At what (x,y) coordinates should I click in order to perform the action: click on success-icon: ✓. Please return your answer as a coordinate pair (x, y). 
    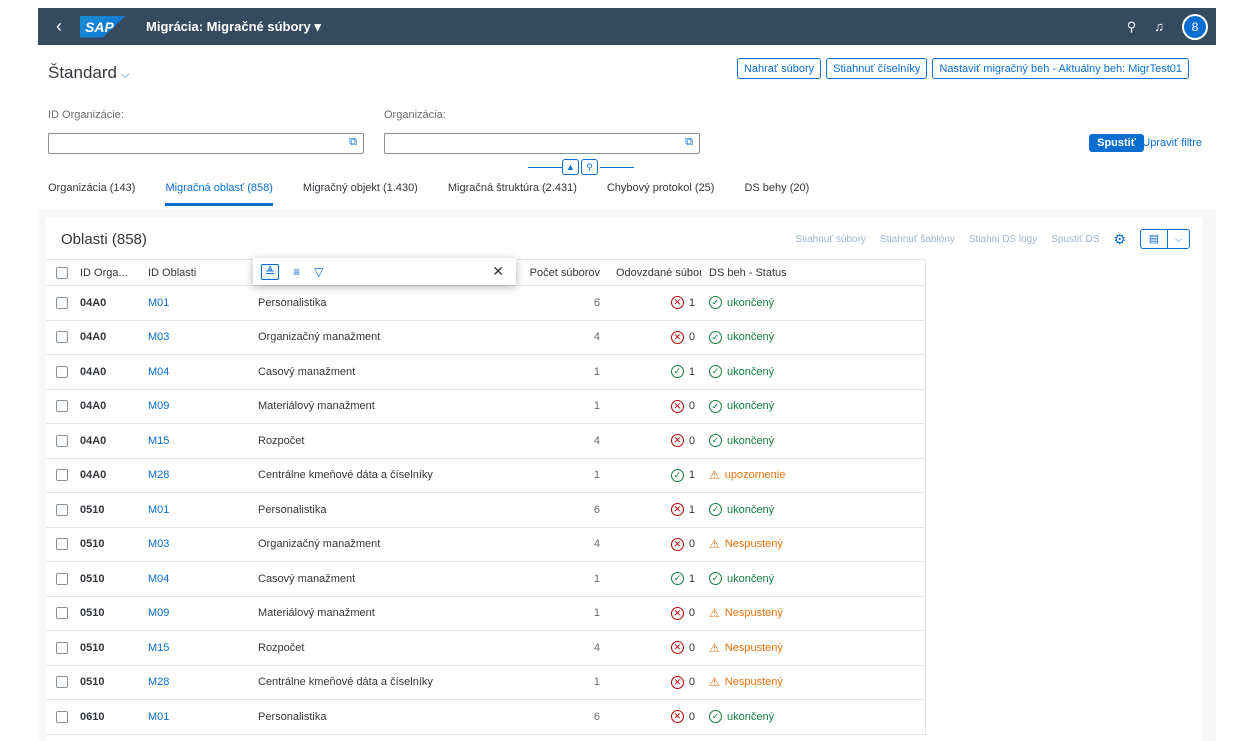
    Looking at the image, I should click on (715, 372).